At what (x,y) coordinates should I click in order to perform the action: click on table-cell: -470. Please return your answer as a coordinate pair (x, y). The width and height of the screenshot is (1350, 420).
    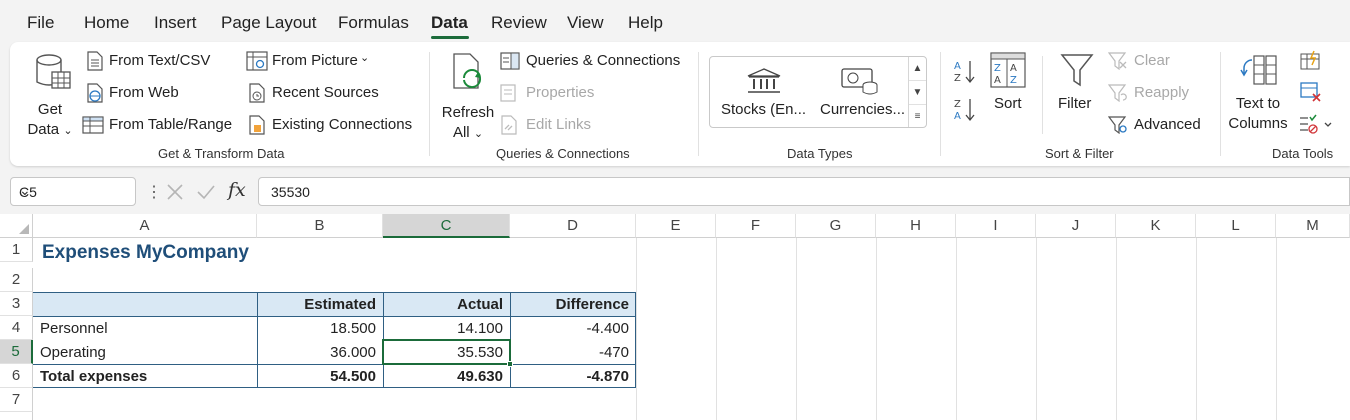
    Looking at the image, I should click on (573, 353).